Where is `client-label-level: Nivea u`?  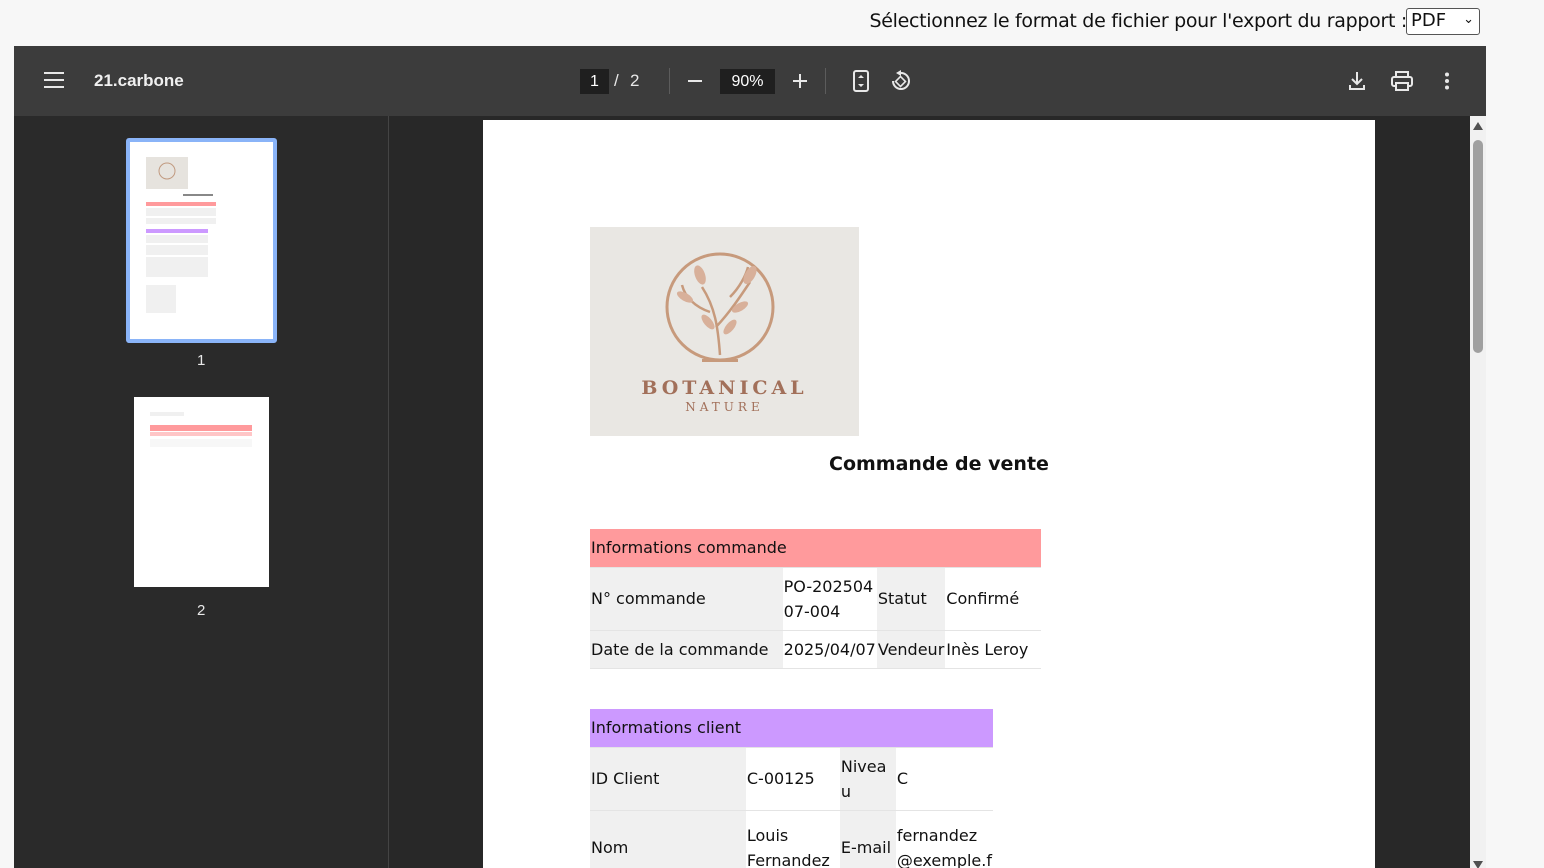 client-label-level: Nivea u is located at coordinates (867, 779).